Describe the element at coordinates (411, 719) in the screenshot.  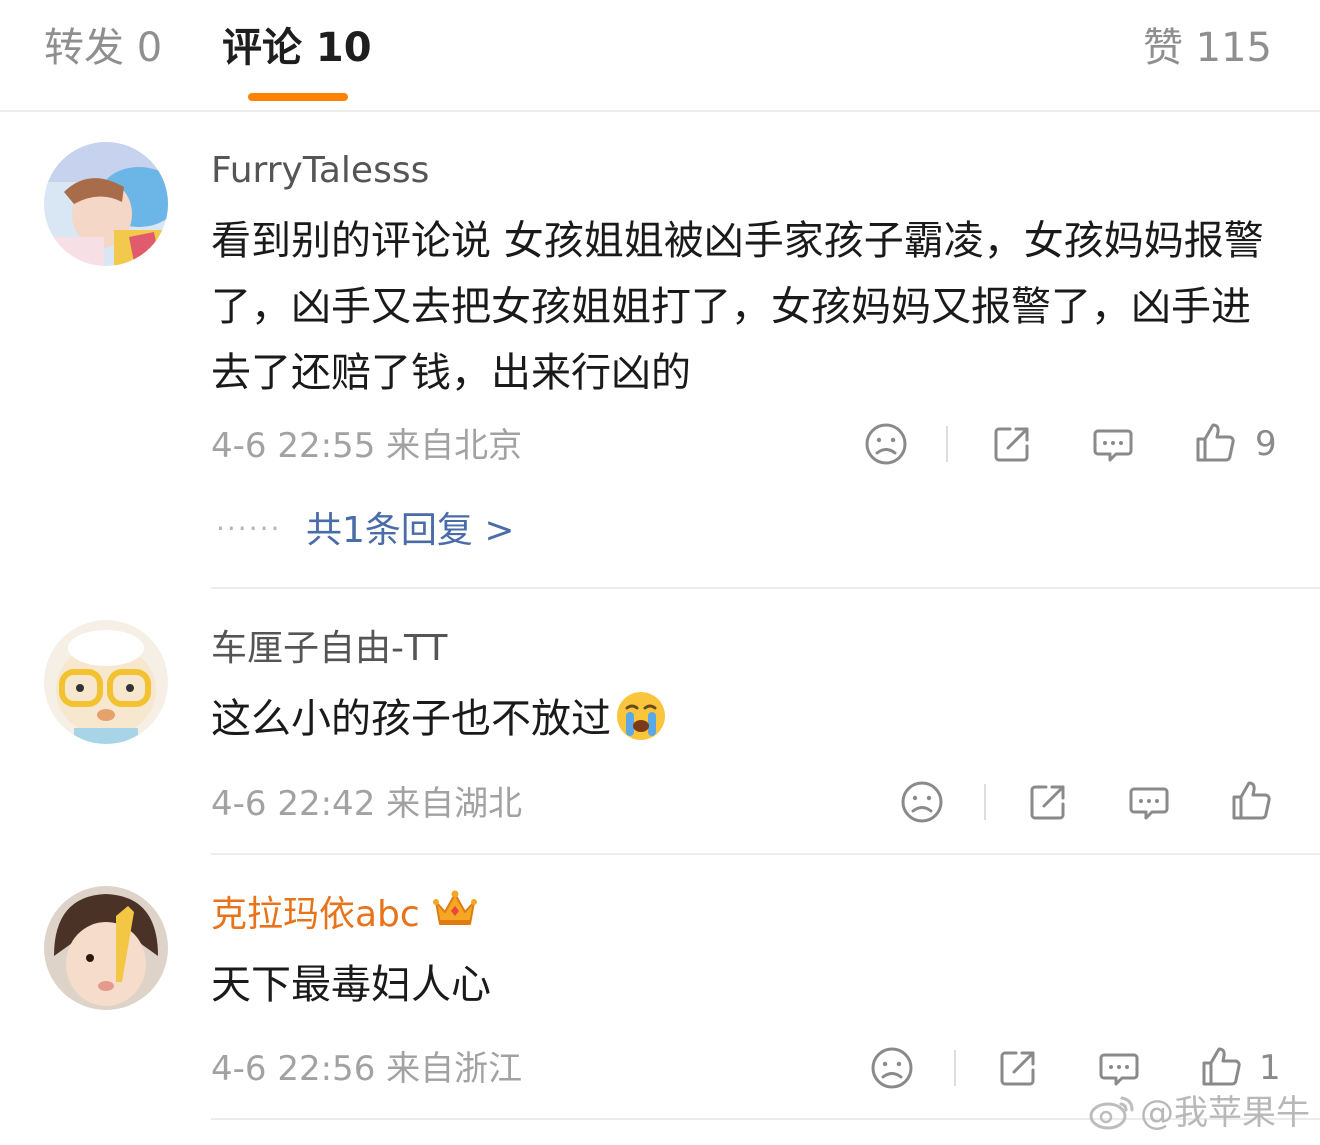
I see `comment-text: 这么小的孩子也不放过` at that location.